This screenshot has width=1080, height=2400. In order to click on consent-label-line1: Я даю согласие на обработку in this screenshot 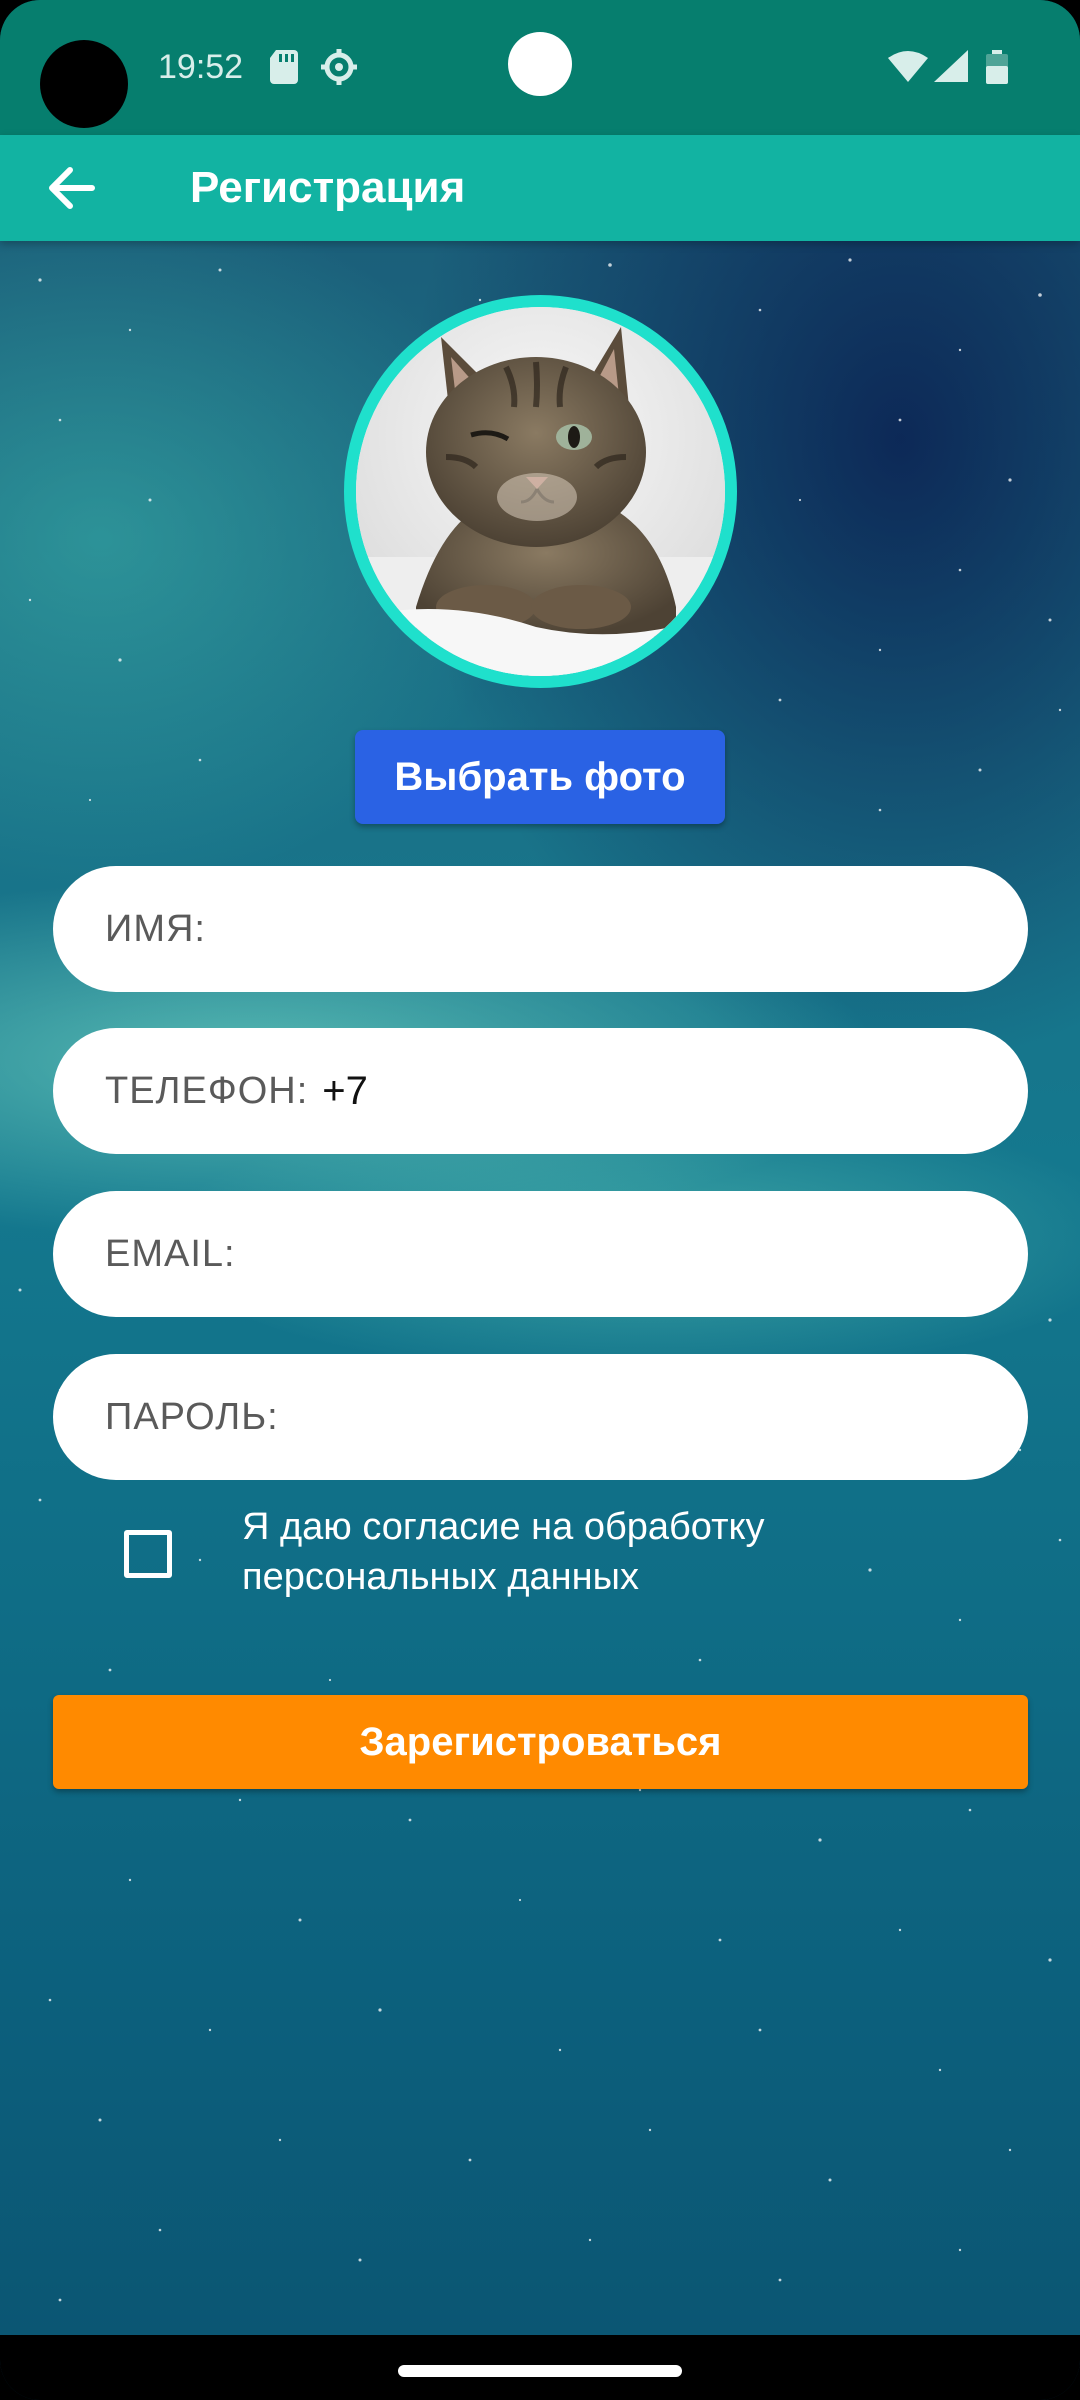, I will do `click(503, 1527)`.